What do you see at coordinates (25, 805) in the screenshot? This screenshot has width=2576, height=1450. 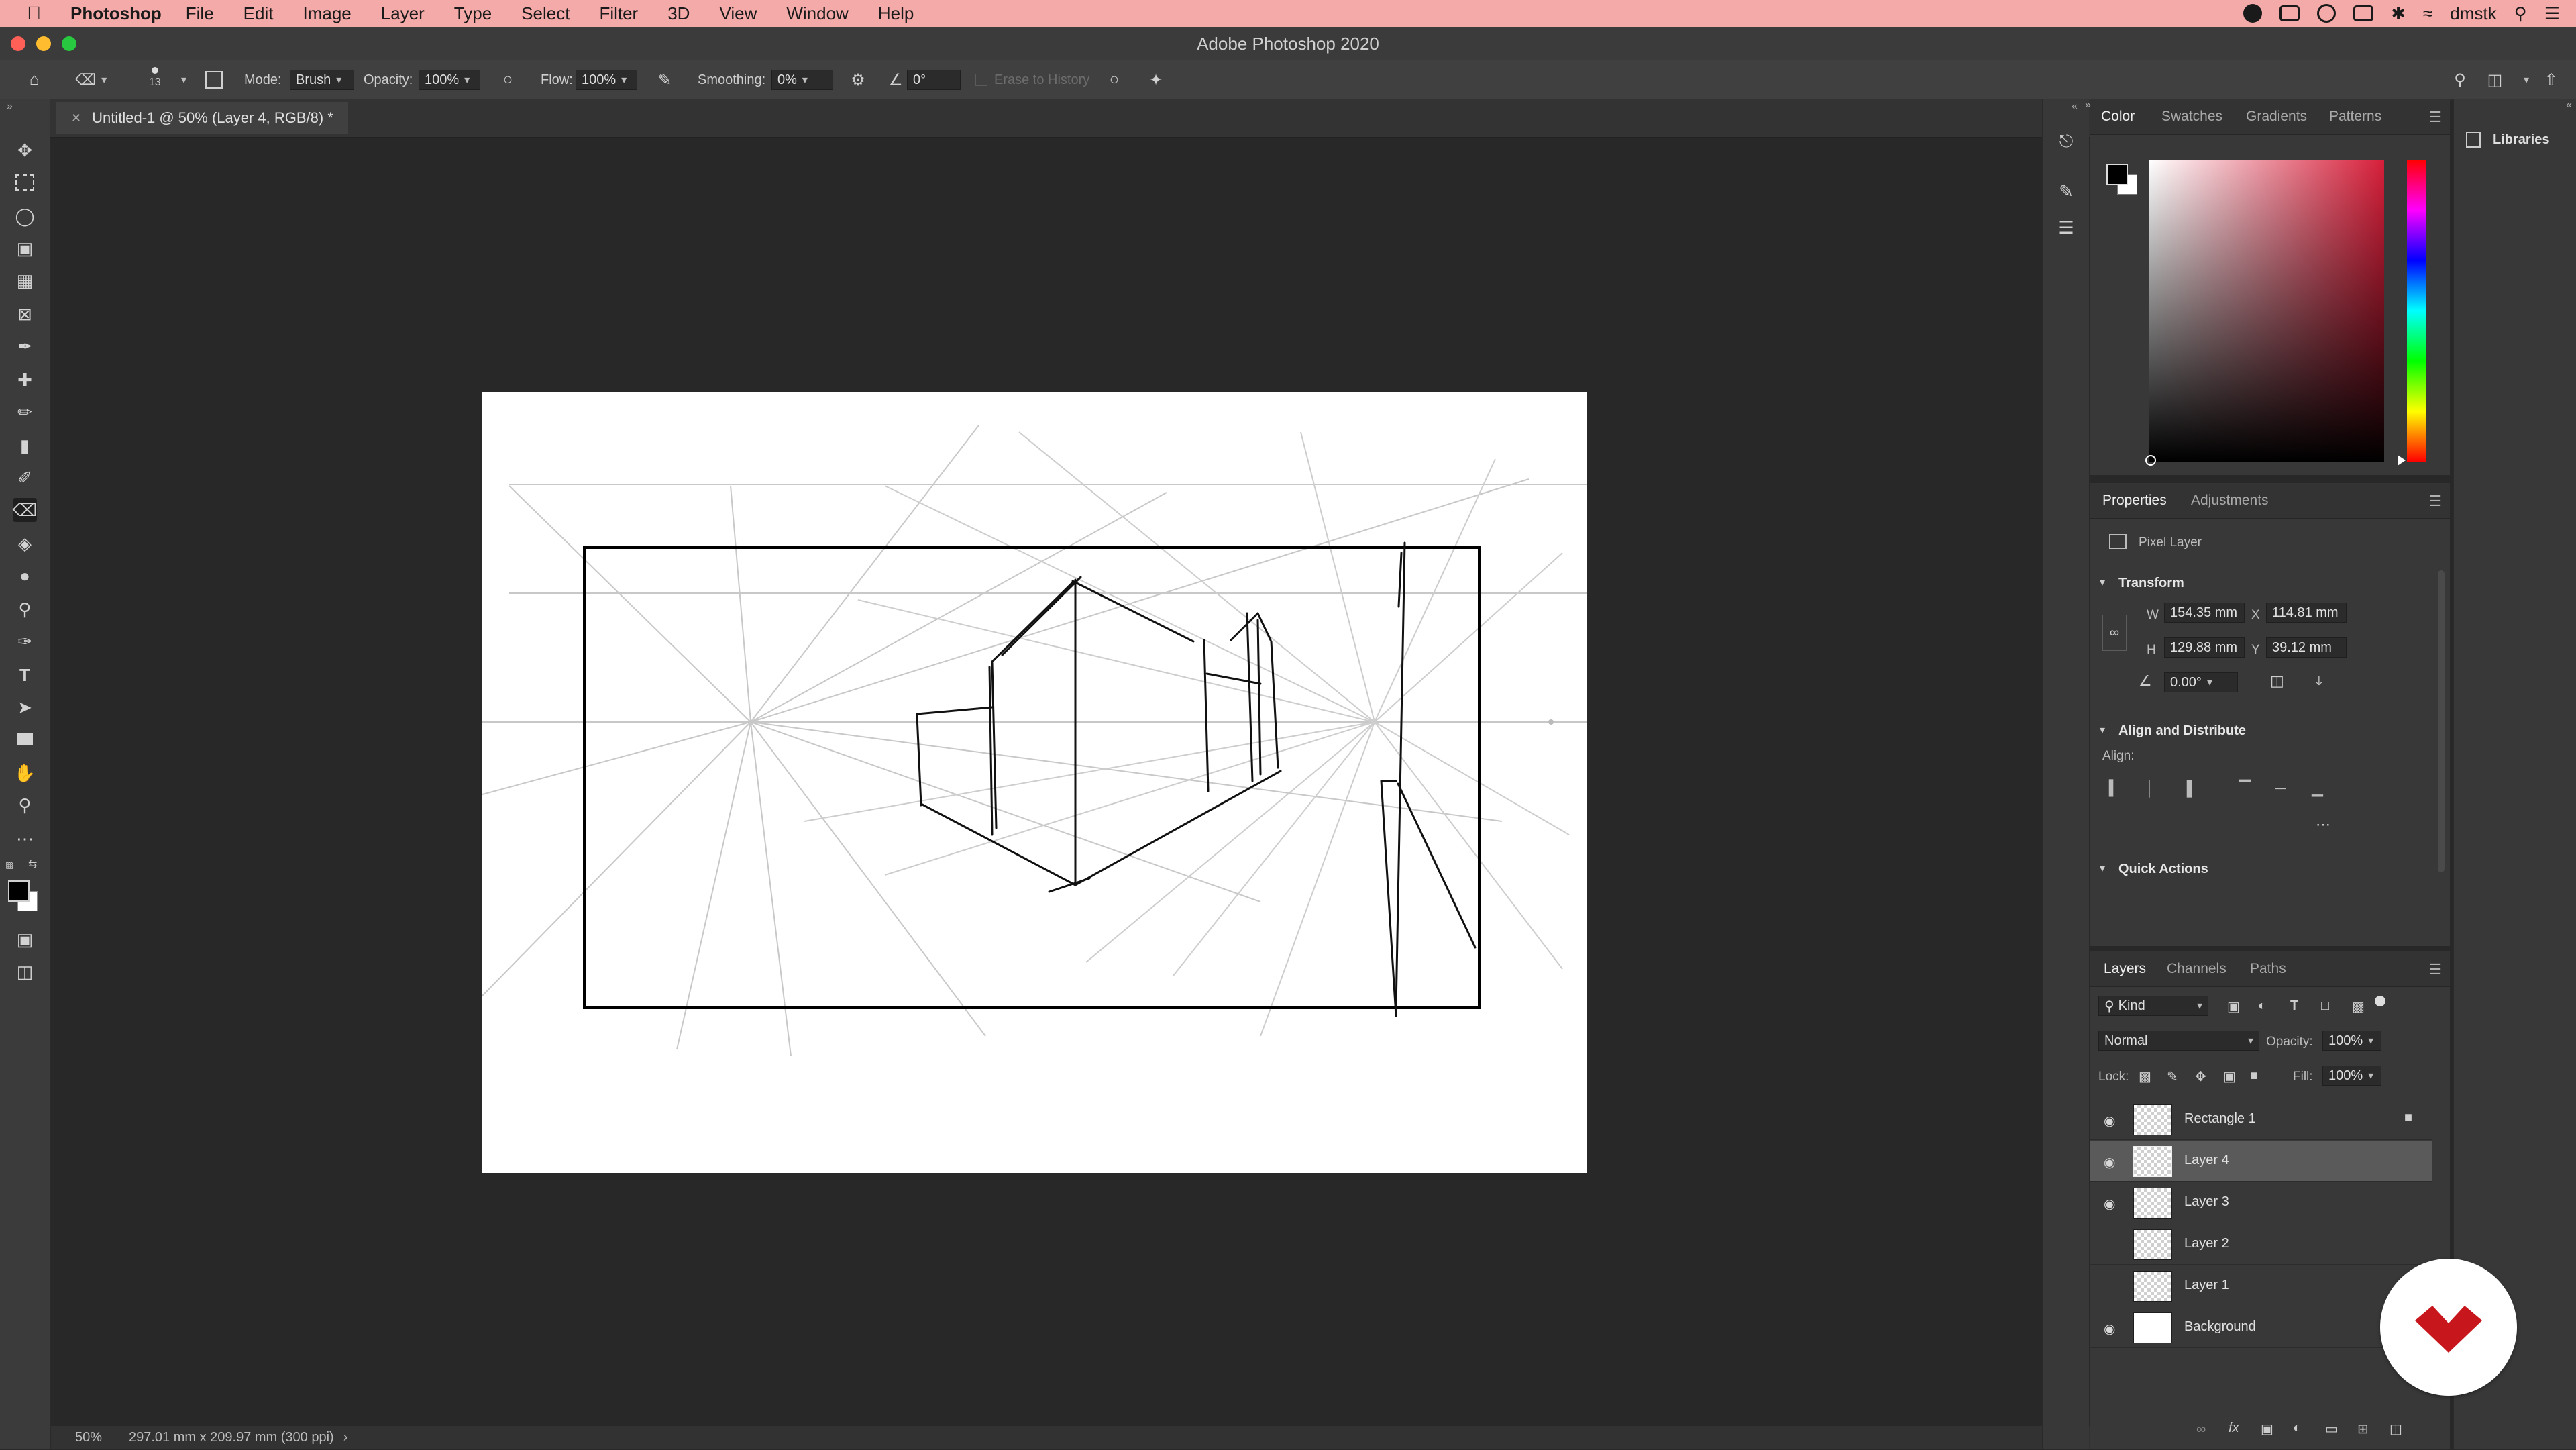 I see `zoom-tool-icon: ⚲` at bounding box center [25, 805].